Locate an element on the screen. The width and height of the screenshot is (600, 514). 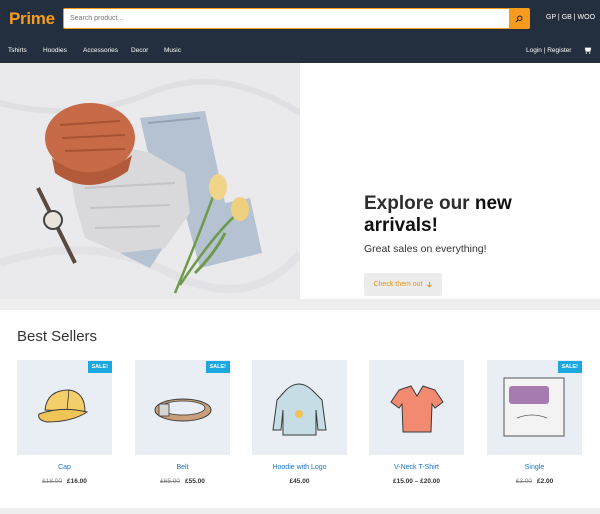
product-price: £45.00 is located at coordinates (299, 481).